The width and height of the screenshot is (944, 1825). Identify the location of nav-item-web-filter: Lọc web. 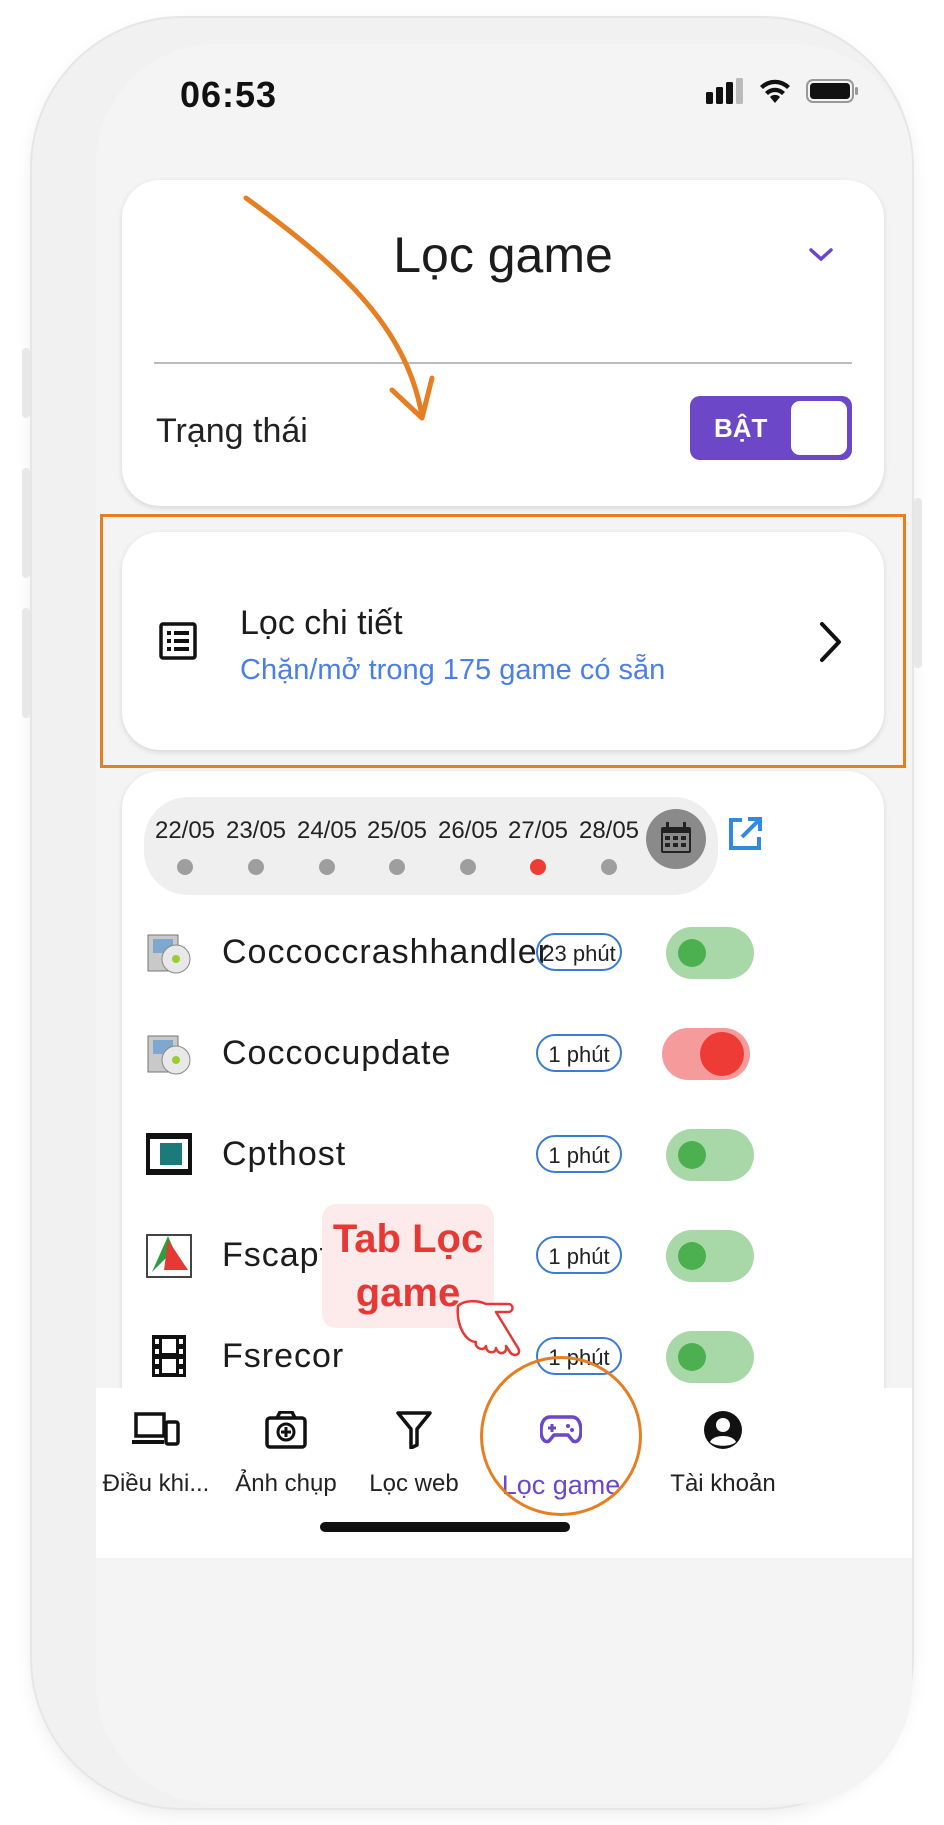
(414, 1452).